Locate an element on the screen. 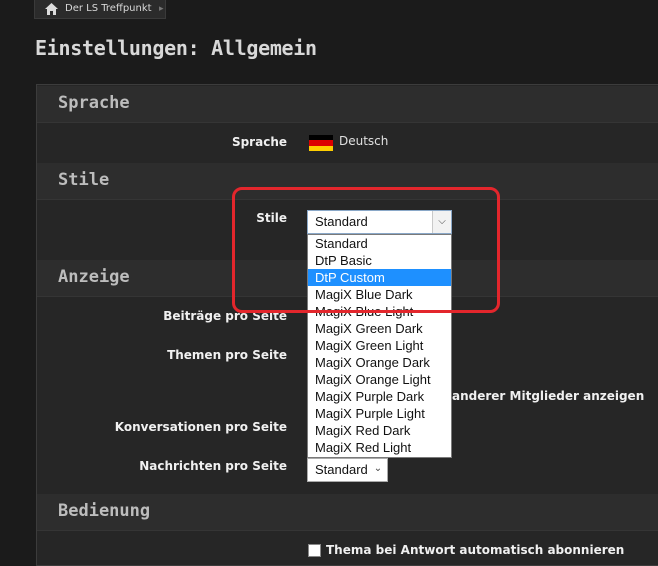  section-title: Sprache is located at coordinates (94, 103).